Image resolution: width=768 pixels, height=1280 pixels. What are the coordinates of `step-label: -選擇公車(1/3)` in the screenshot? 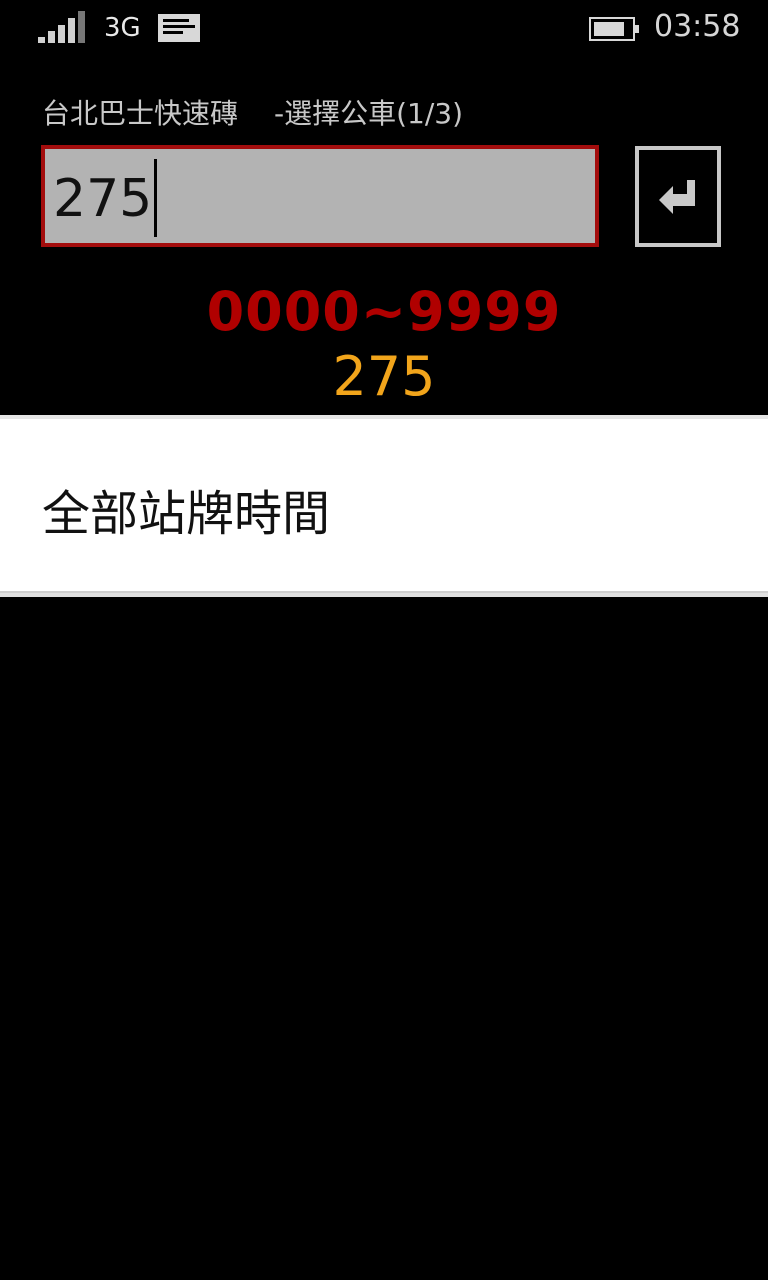 It's located at (369, 113).